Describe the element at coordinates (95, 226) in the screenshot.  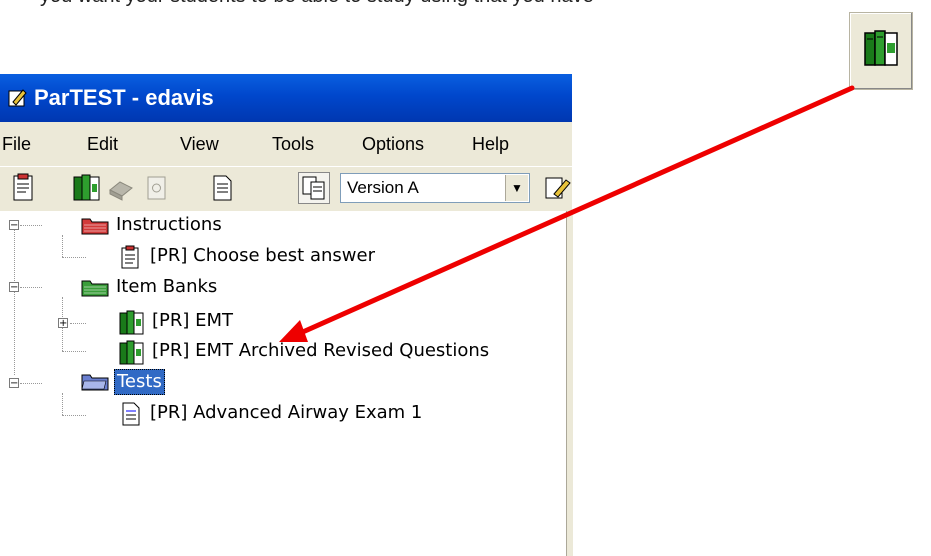
I see `red-folder-icon` at that location.